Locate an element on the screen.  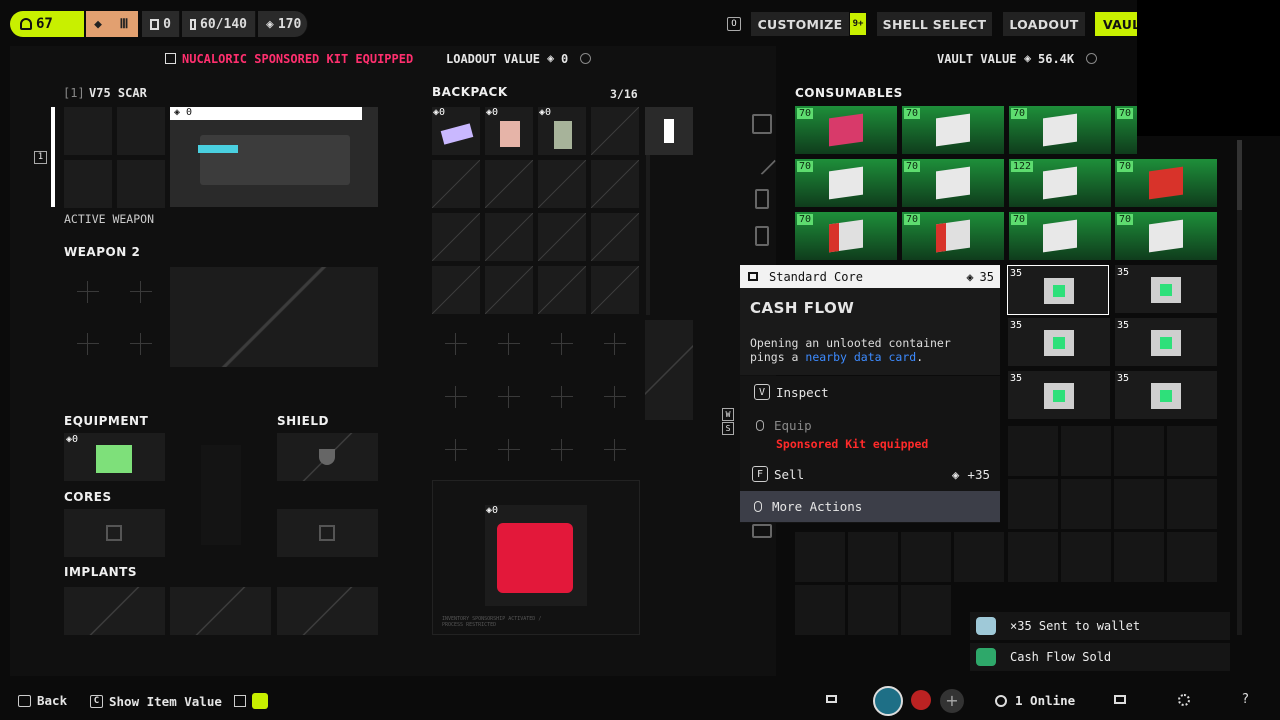
add-friend-icon: + is located at coordinates (952, 701).